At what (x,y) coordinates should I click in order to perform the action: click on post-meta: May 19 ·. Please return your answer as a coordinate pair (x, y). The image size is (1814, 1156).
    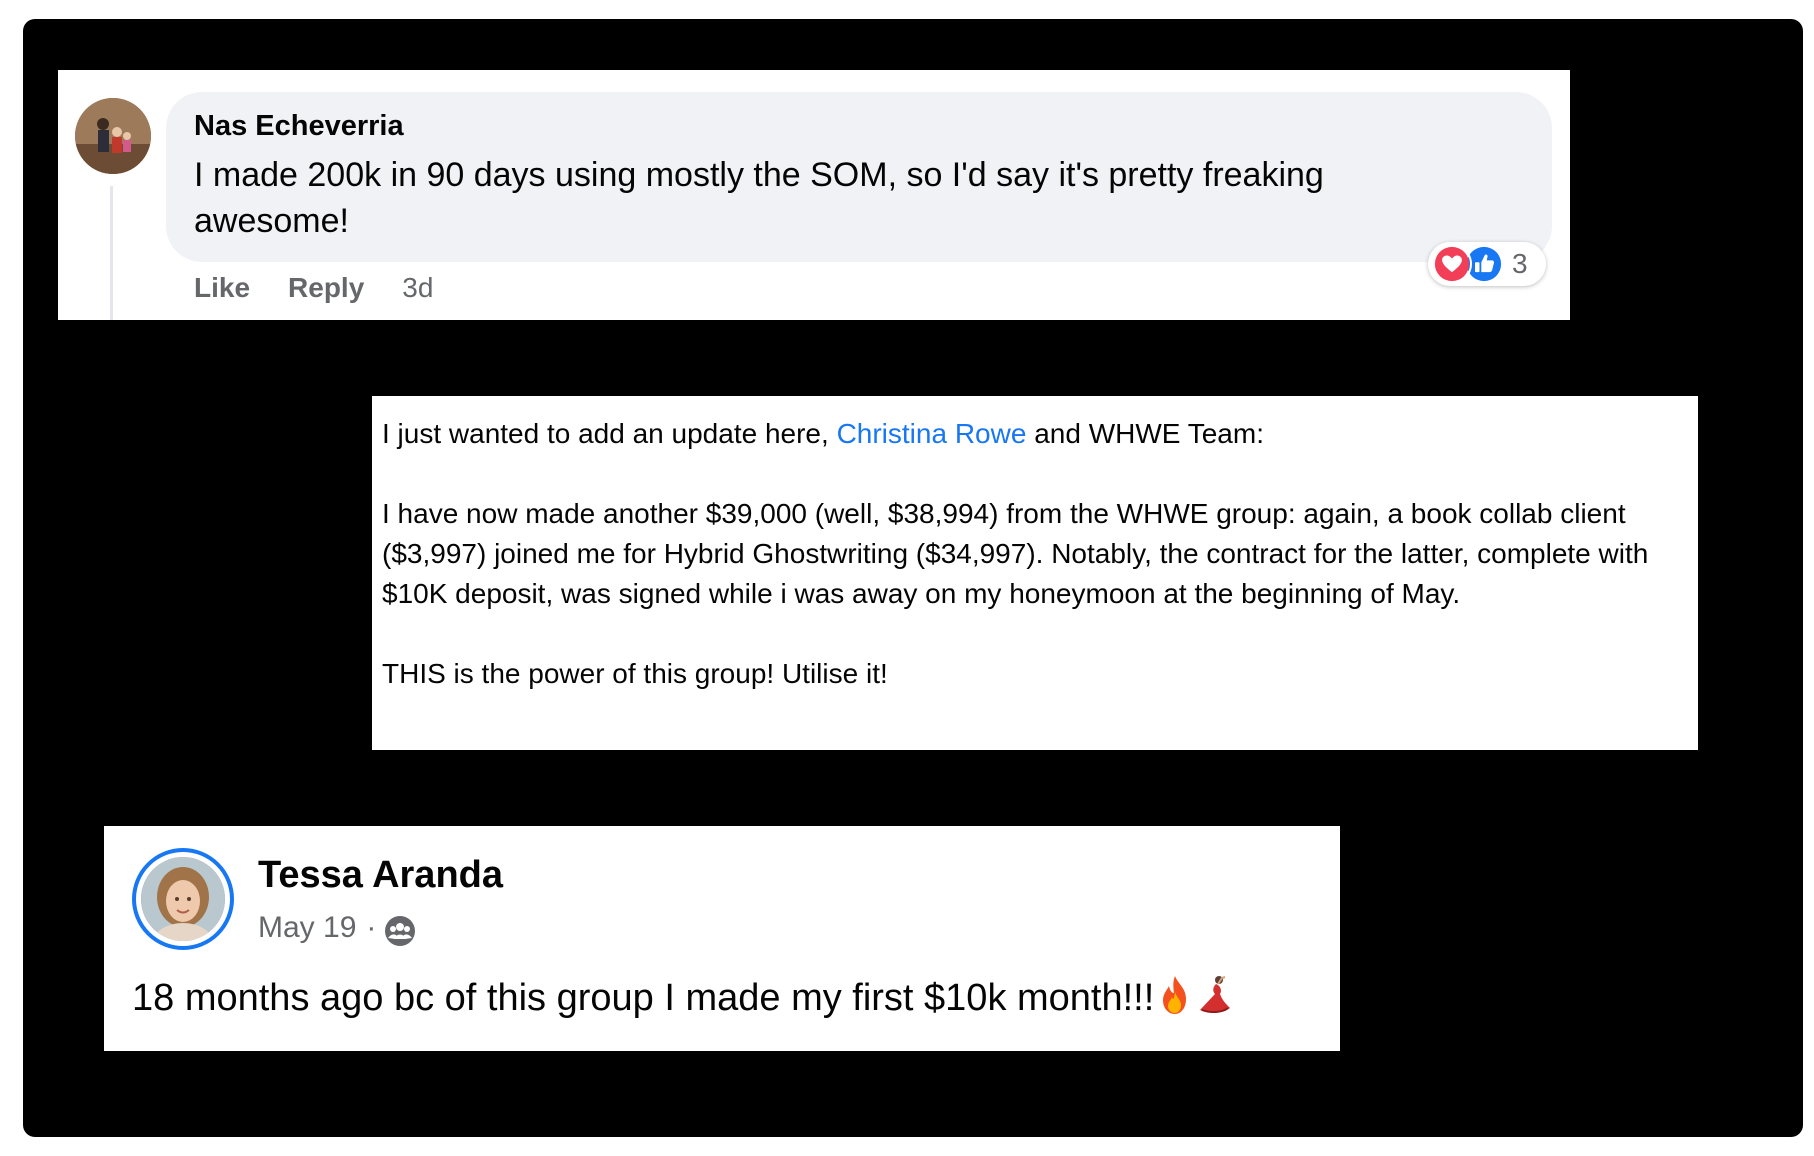
    Looking at the image, I should click on (337, 928).